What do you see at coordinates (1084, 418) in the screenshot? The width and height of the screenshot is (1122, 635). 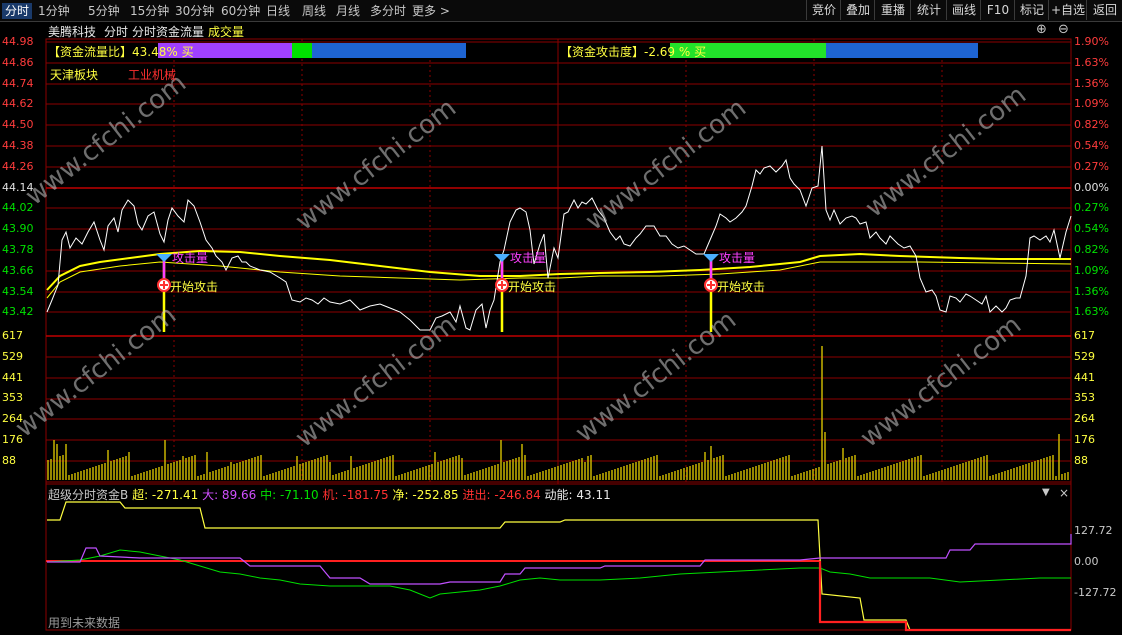 I see `volume-tick-right: 264` at bounding box center [1084, 418].